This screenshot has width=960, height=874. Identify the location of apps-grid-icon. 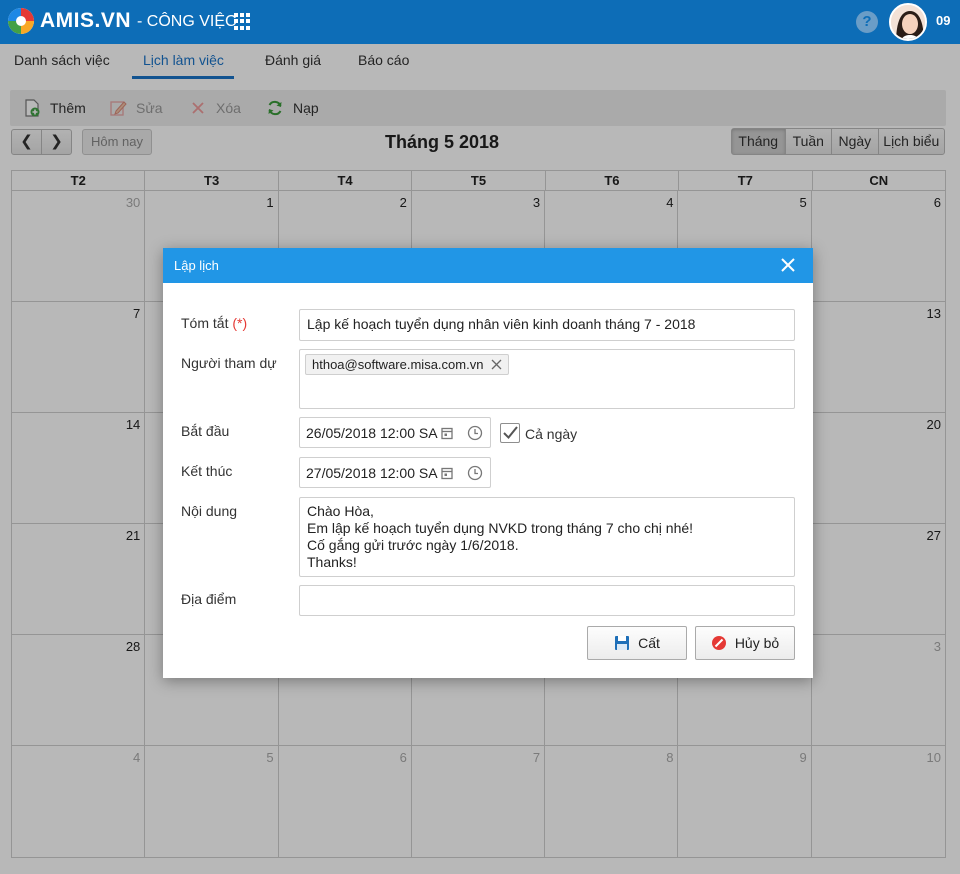
(242, 21).